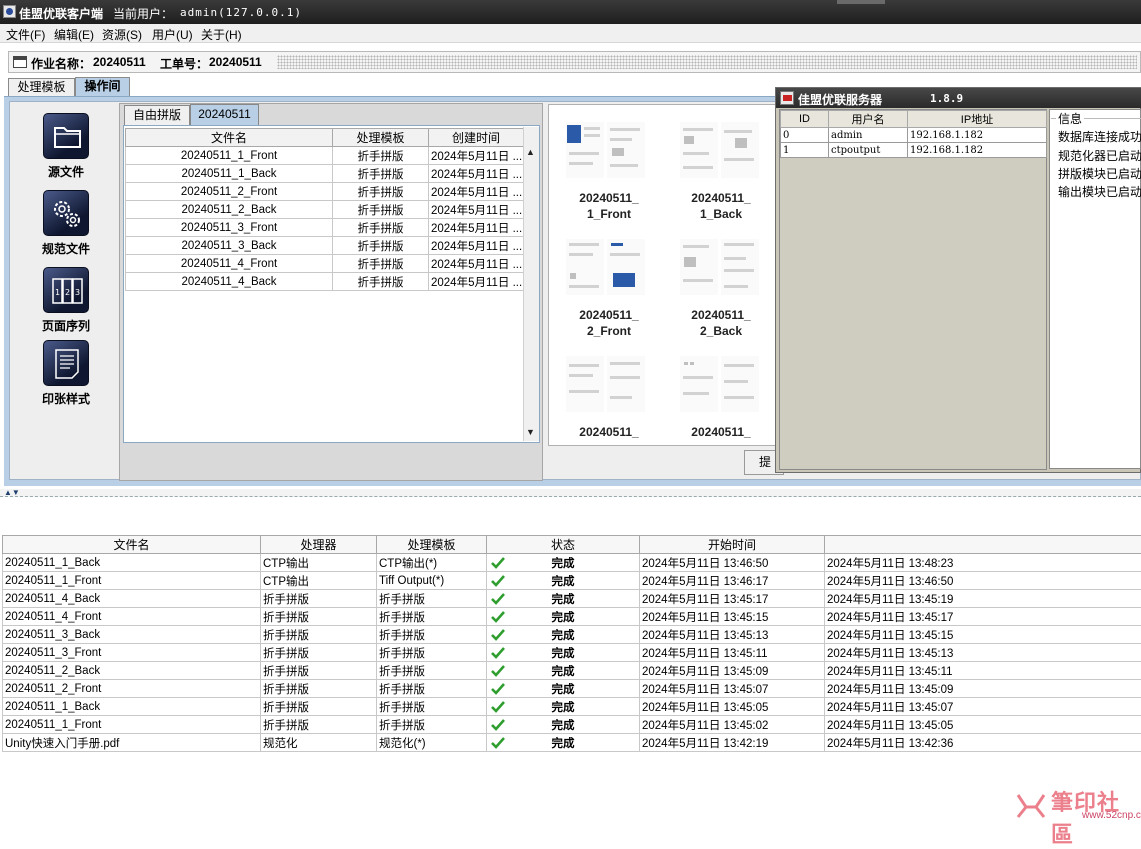 Image resolution: width=1141 pixels, height=849 pixels. I want to click on tool-source-files: 源文件, so click(66, 146).